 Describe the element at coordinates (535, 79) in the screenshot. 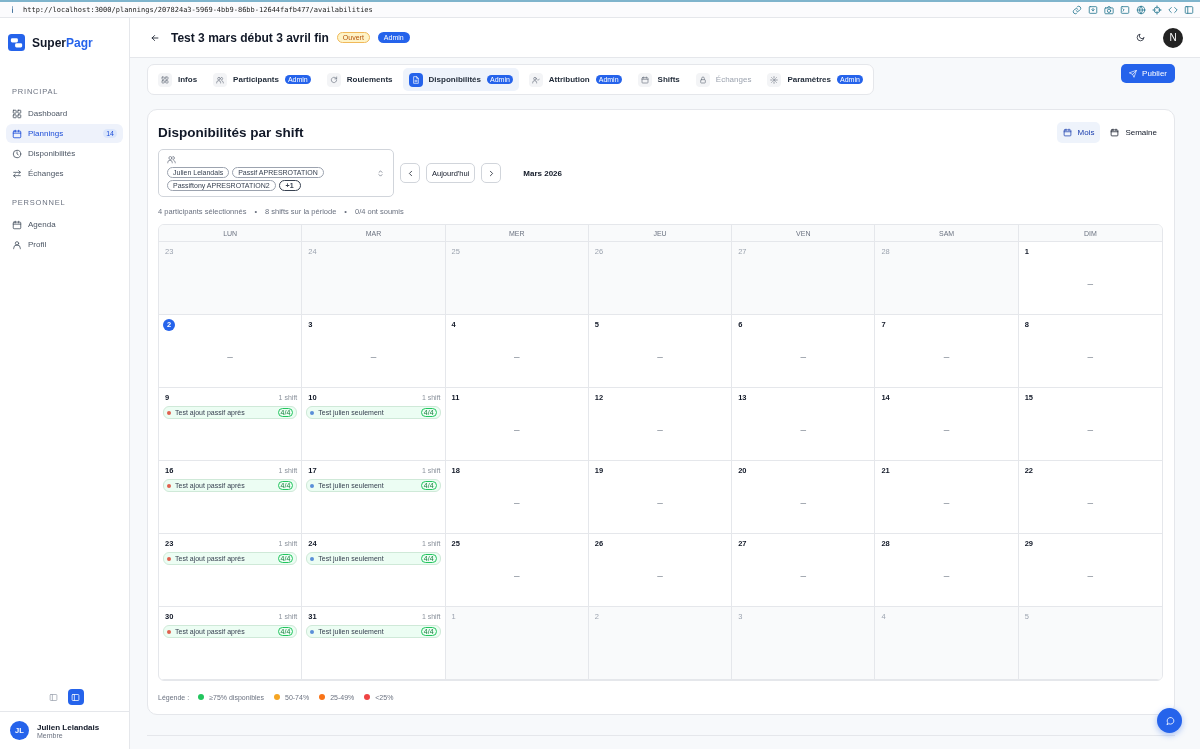

I see `user-check-icon` at that location.